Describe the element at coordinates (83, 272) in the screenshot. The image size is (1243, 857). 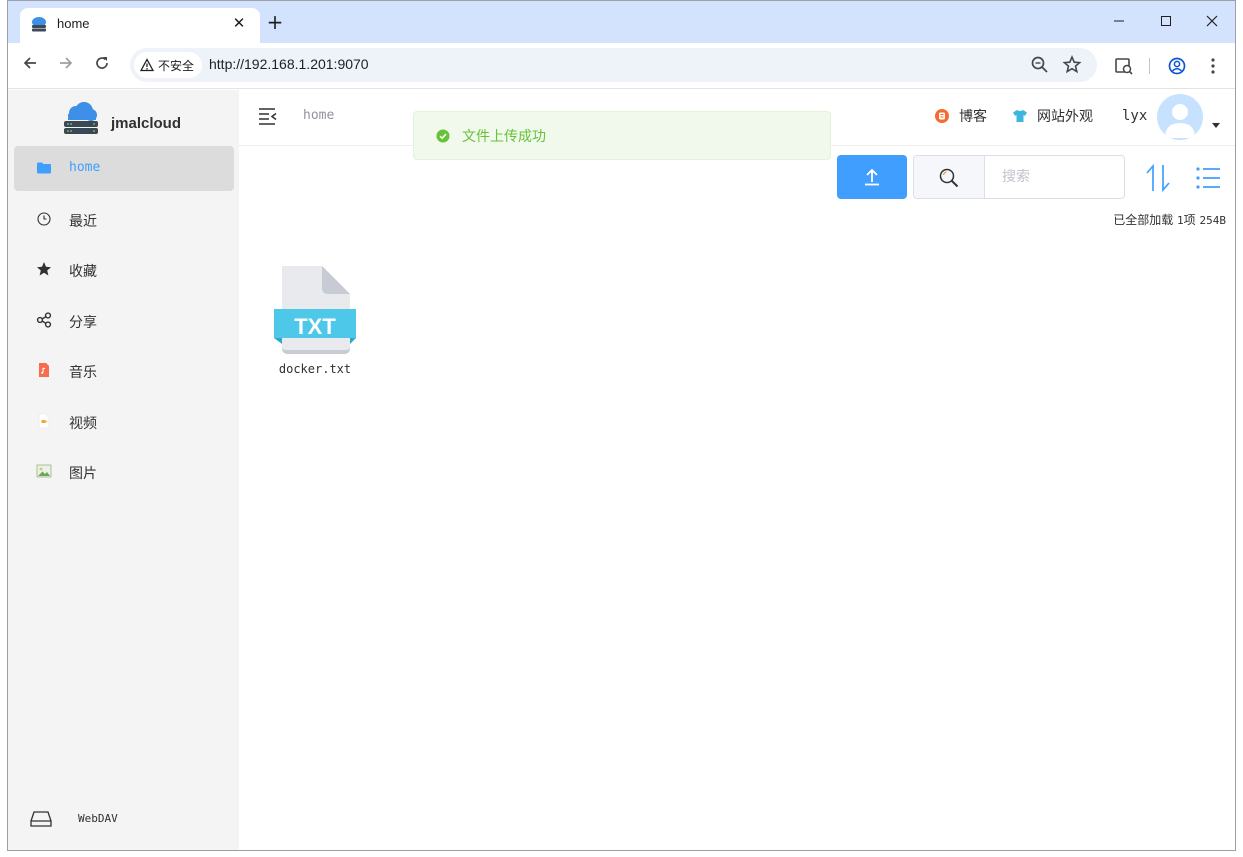
I see `sidebar-item-label: 收藏` at that location.